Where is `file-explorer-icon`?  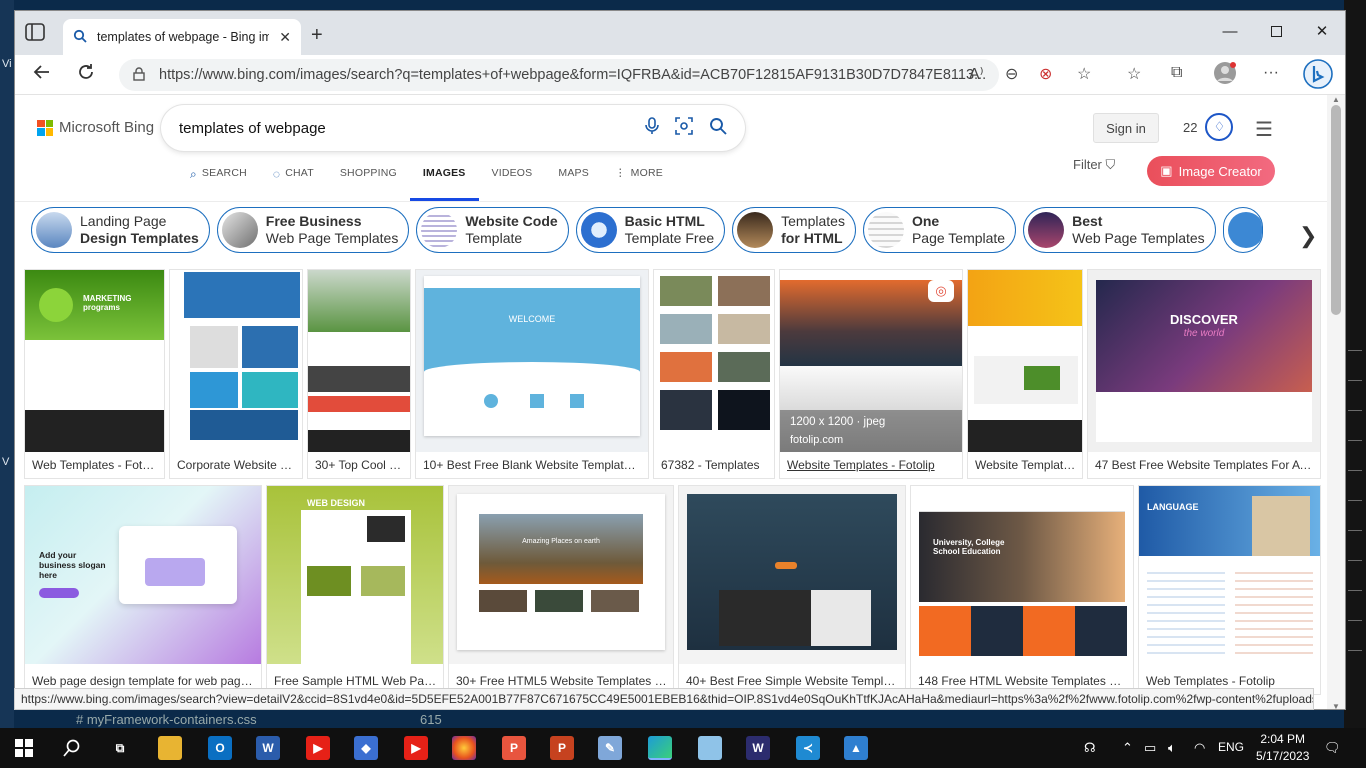
file-explorer-icon is located at coordinates (170, 748).